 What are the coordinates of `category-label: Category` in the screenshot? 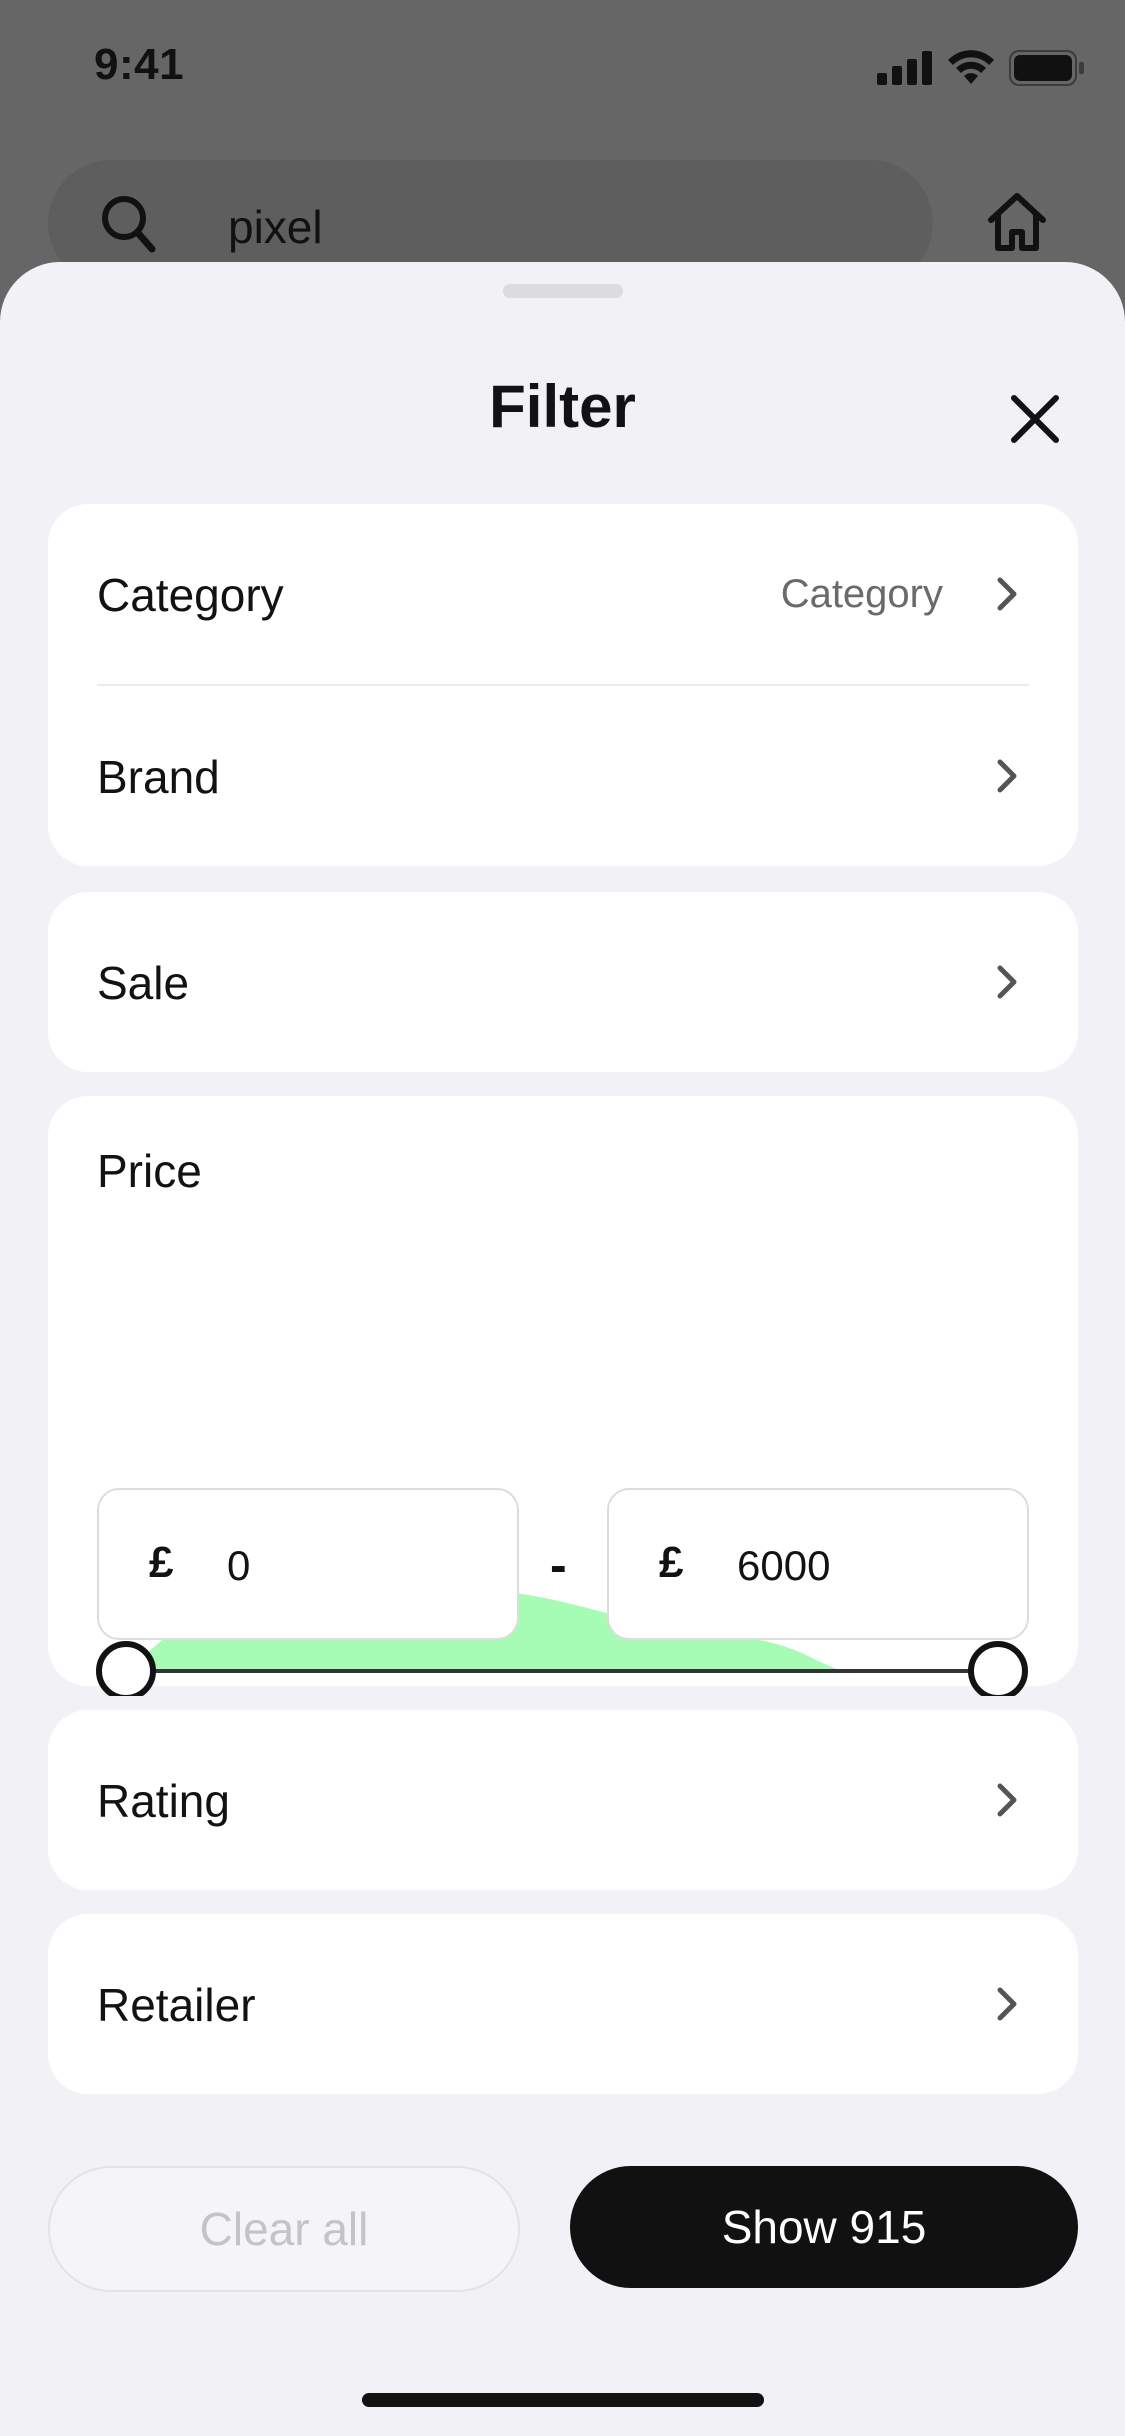 It's located at (190, 595).